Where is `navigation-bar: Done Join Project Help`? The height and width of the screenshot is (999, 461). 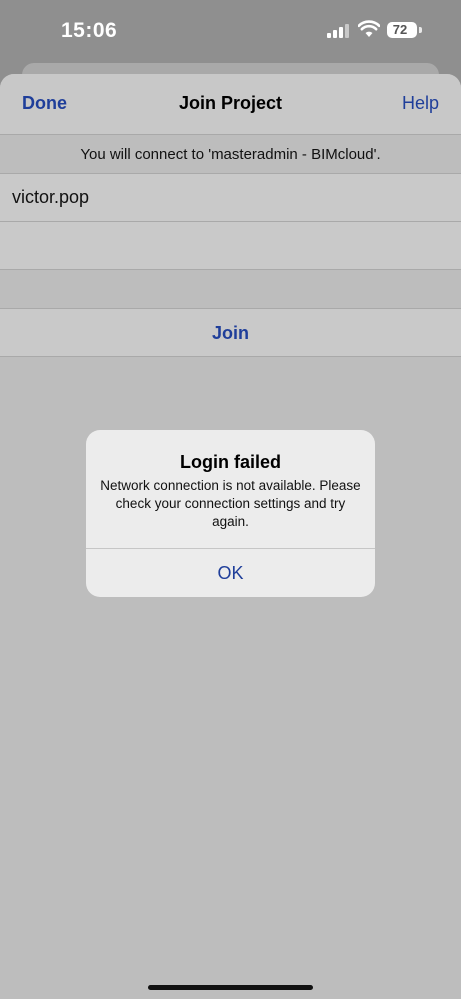 navigation-bar: Done Join Project Help is located at coordinates (230, 104).